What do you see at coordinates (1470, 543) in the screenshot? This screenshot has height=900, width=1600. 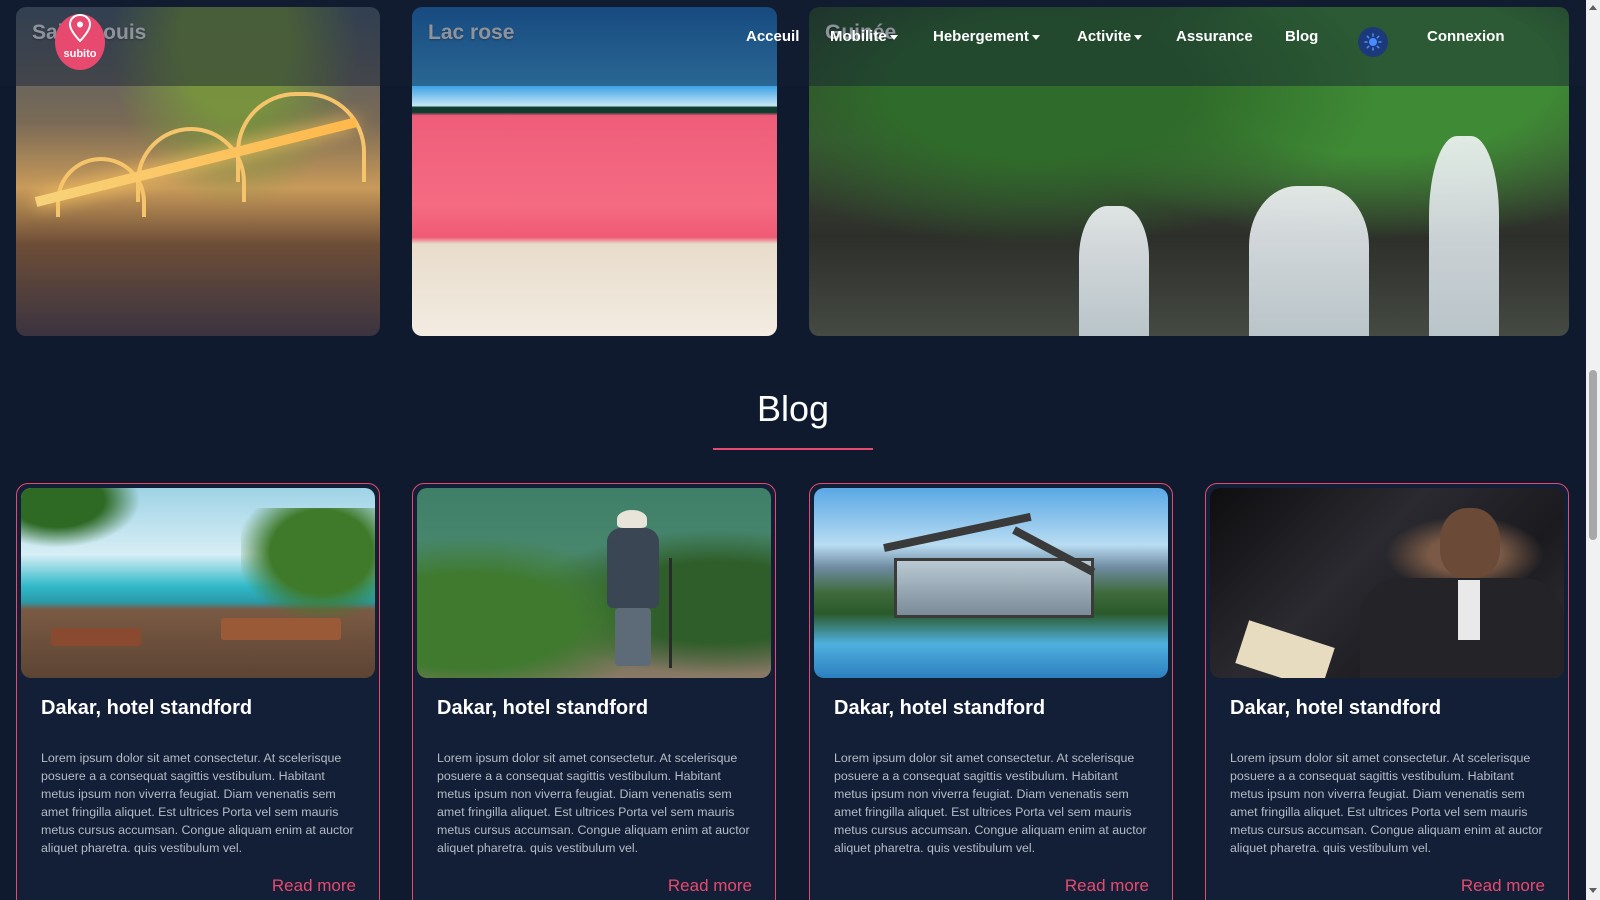 I see `person-head` at bounding box center [1470, 543].